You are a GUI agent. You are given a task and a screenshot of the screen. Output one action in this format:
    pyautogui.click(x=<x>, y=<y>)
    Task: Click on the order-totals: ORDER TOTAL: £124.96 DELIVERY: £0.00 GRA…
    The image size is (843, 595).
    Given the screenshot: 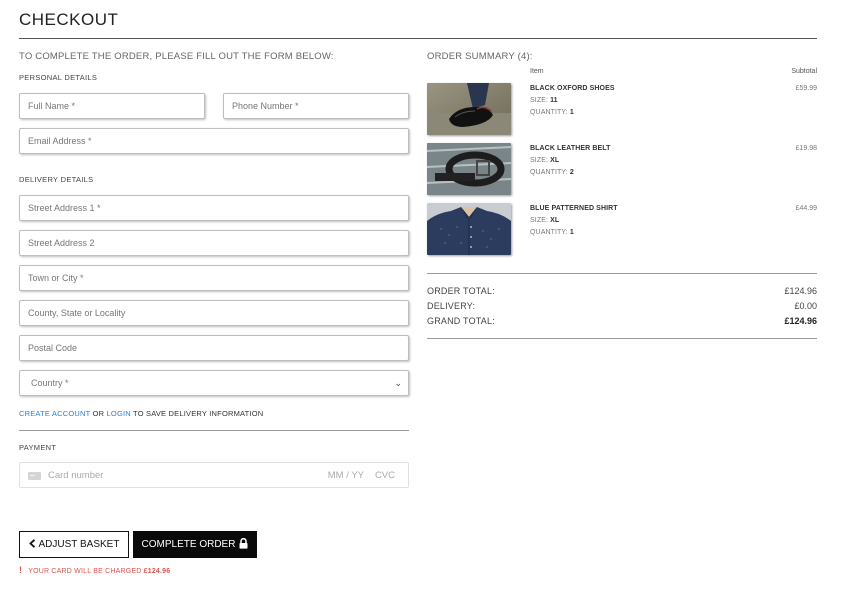 What is the action you would take?
    pyautogui.click(x=622, y=308)
    